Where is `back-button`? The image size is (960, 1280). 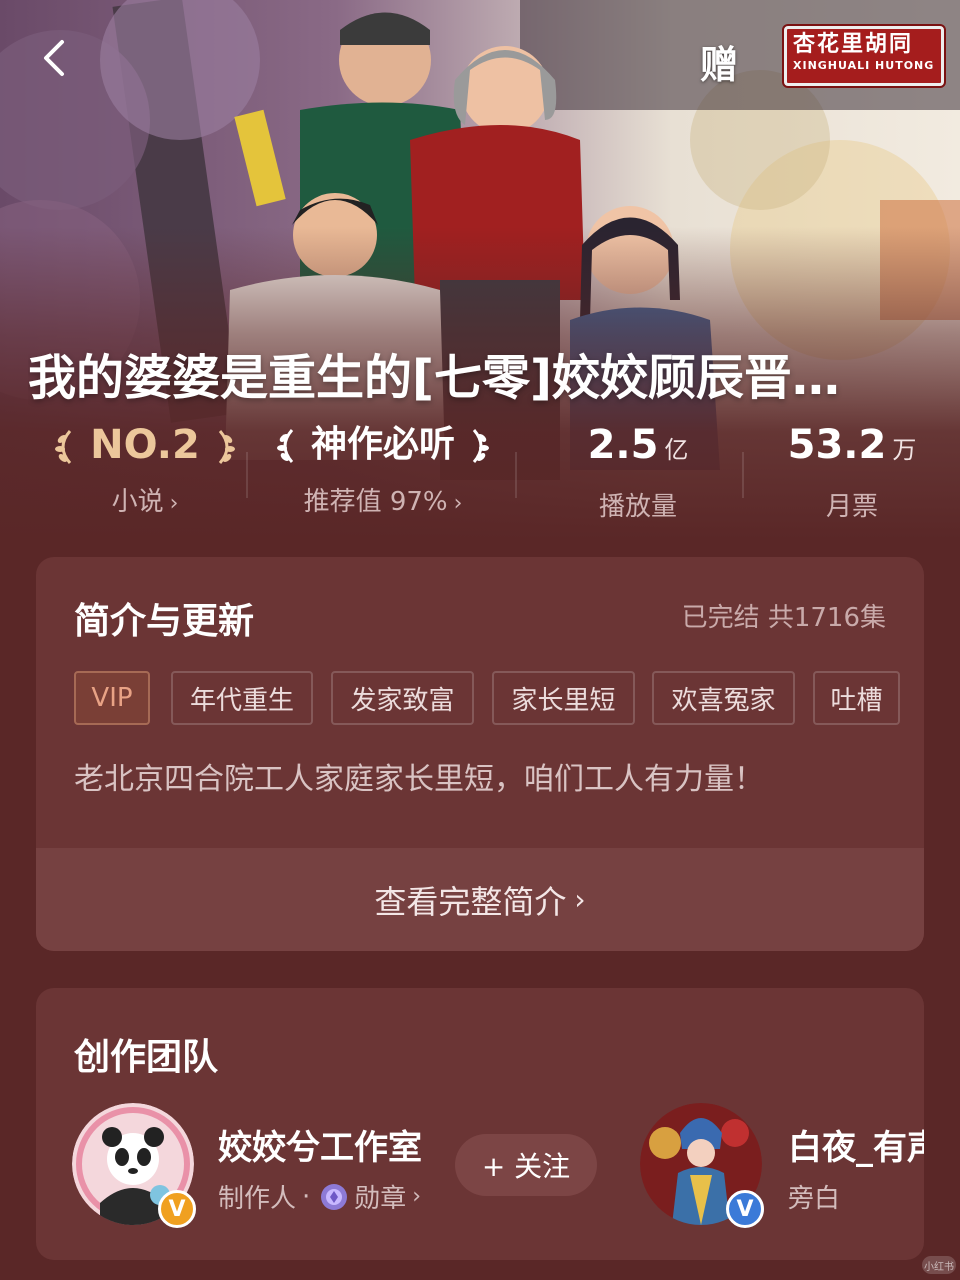 back-button is located at coordinates (54, 58).